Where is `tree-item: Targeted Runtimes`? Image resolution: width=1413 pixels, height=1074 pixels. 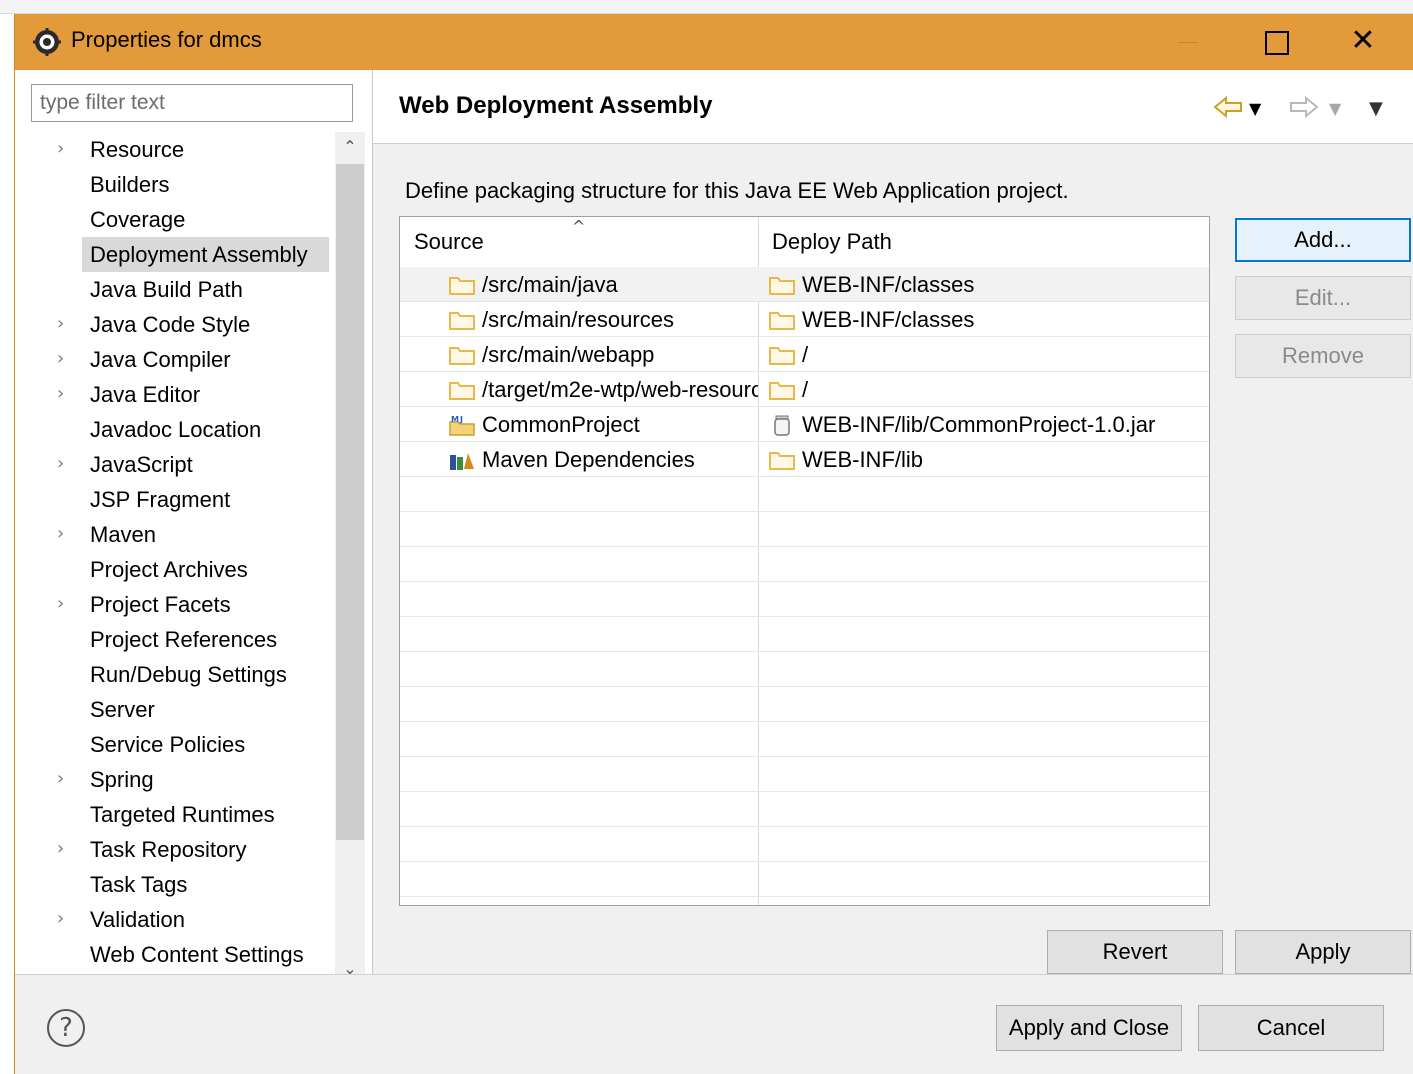
tree-item: Targeted Runtimes is located at coordinates (181, 814).